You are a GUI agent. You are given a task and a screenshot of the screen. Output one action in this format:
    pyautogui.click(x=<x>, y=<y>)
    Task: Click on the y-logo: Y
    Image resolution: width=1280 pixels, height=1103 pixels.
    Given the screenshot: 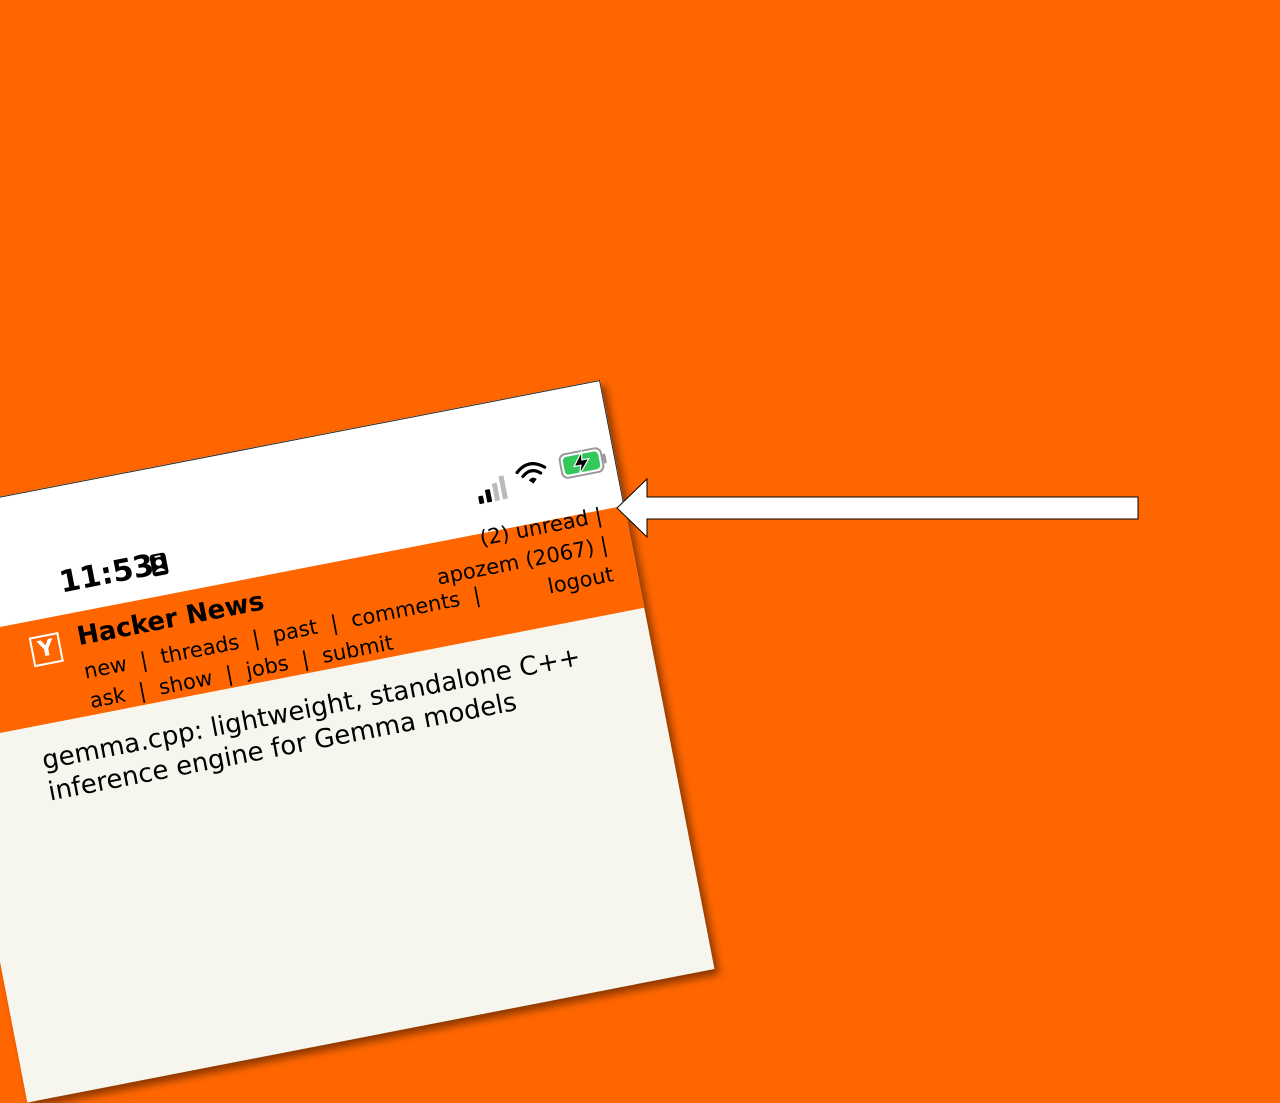 What is the action you would take?
    pyautogui.click(x=46, y=650)
    